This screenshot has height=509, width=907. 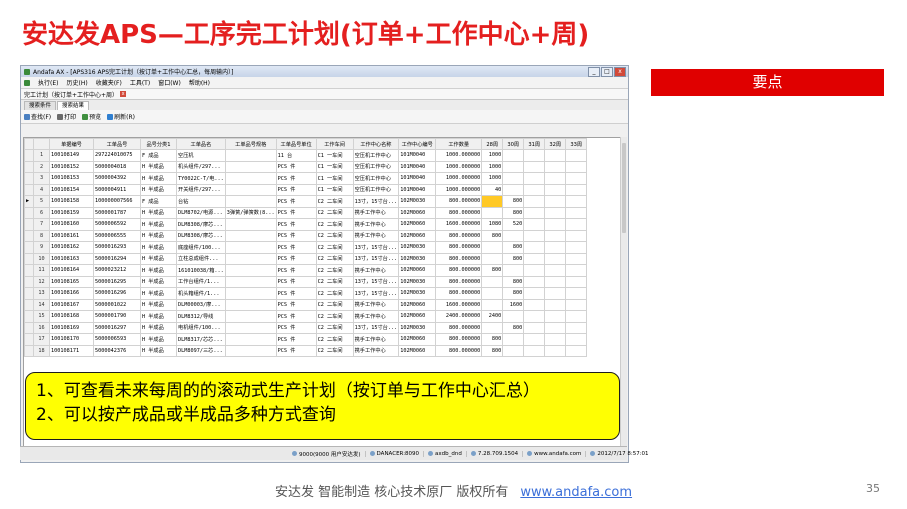 I want to click on maximize-button: □, so click(x=607, y=71).